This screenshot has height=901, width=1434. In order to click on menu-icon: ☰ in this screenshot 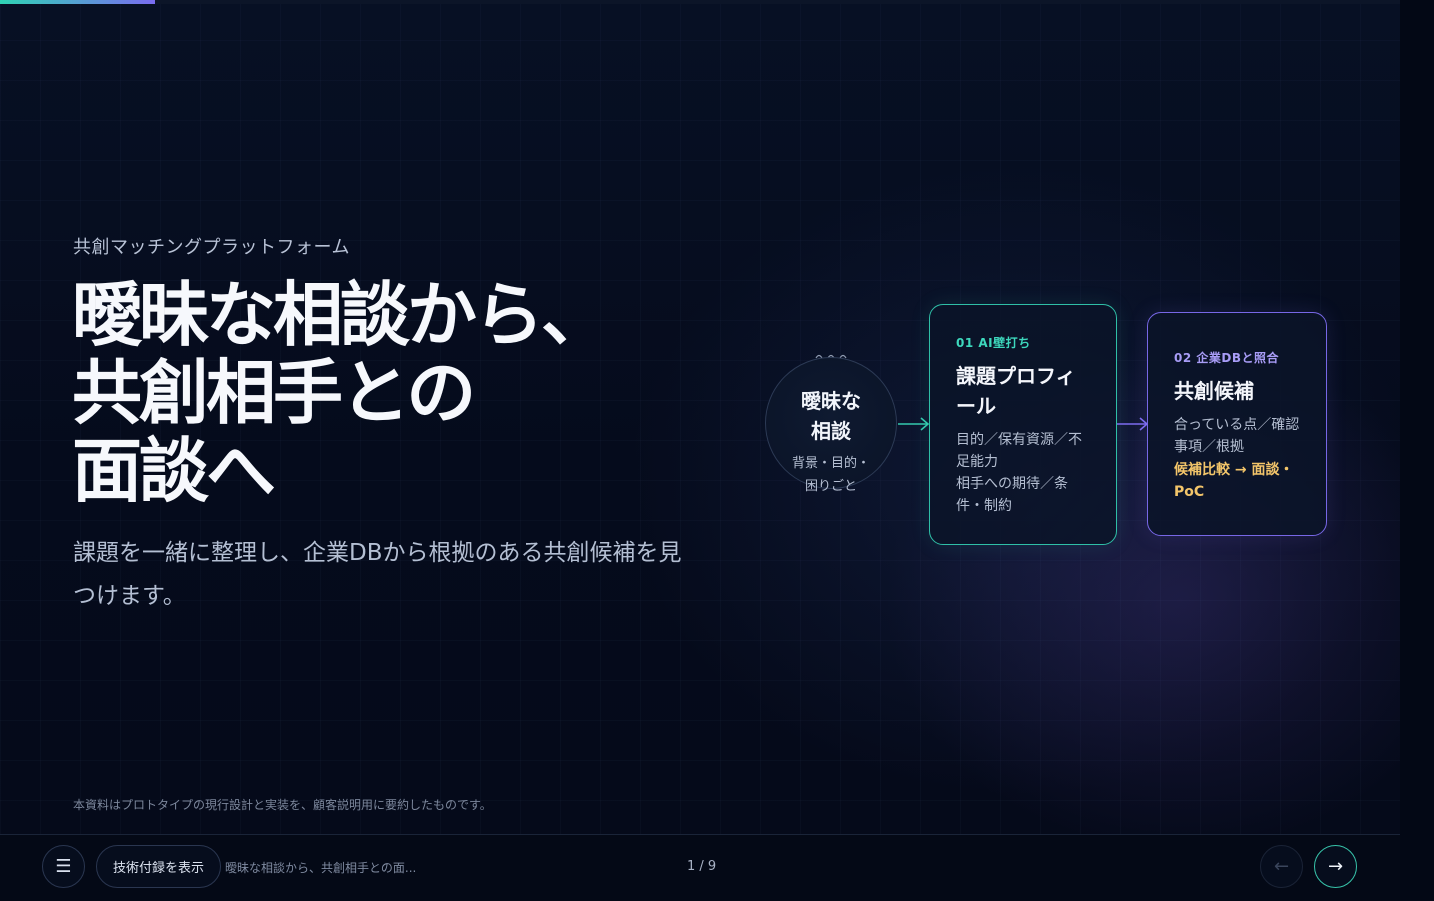, I will do `click(63, 866)`.